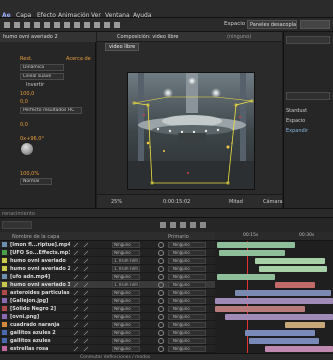  What do you see at coordinates (274, 236) in the screenshot?
I see `time-ruler: 00:15s 00:30s` at bounding box center [274, 236].